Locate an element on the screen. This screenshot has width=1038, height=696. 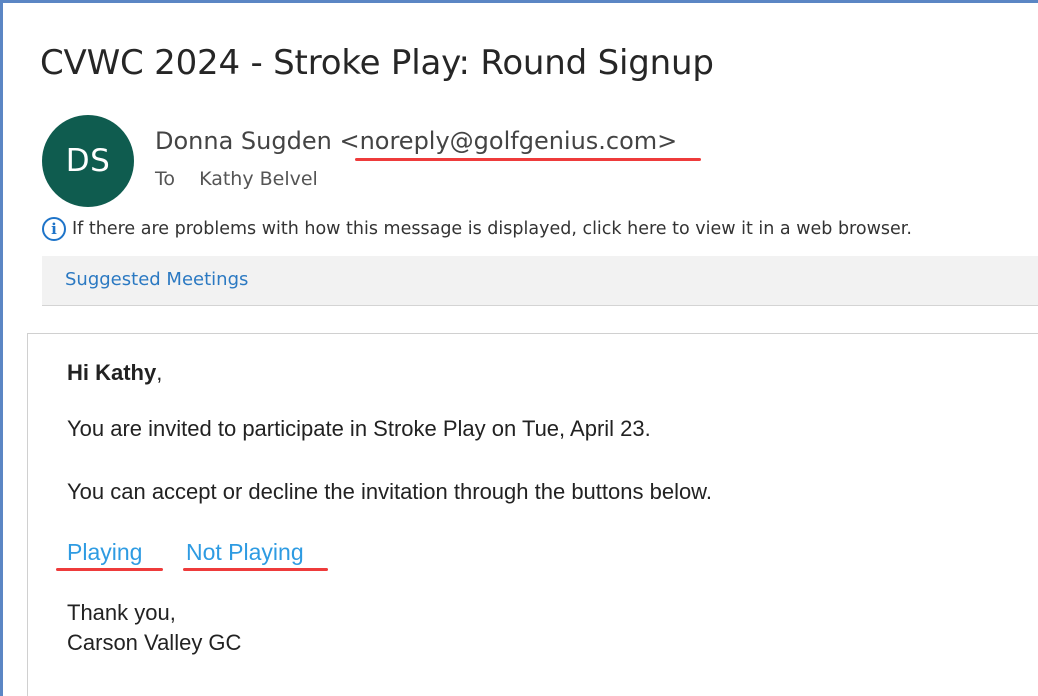
not-playing-link: Not Playing is located at coordinates (245, 552).